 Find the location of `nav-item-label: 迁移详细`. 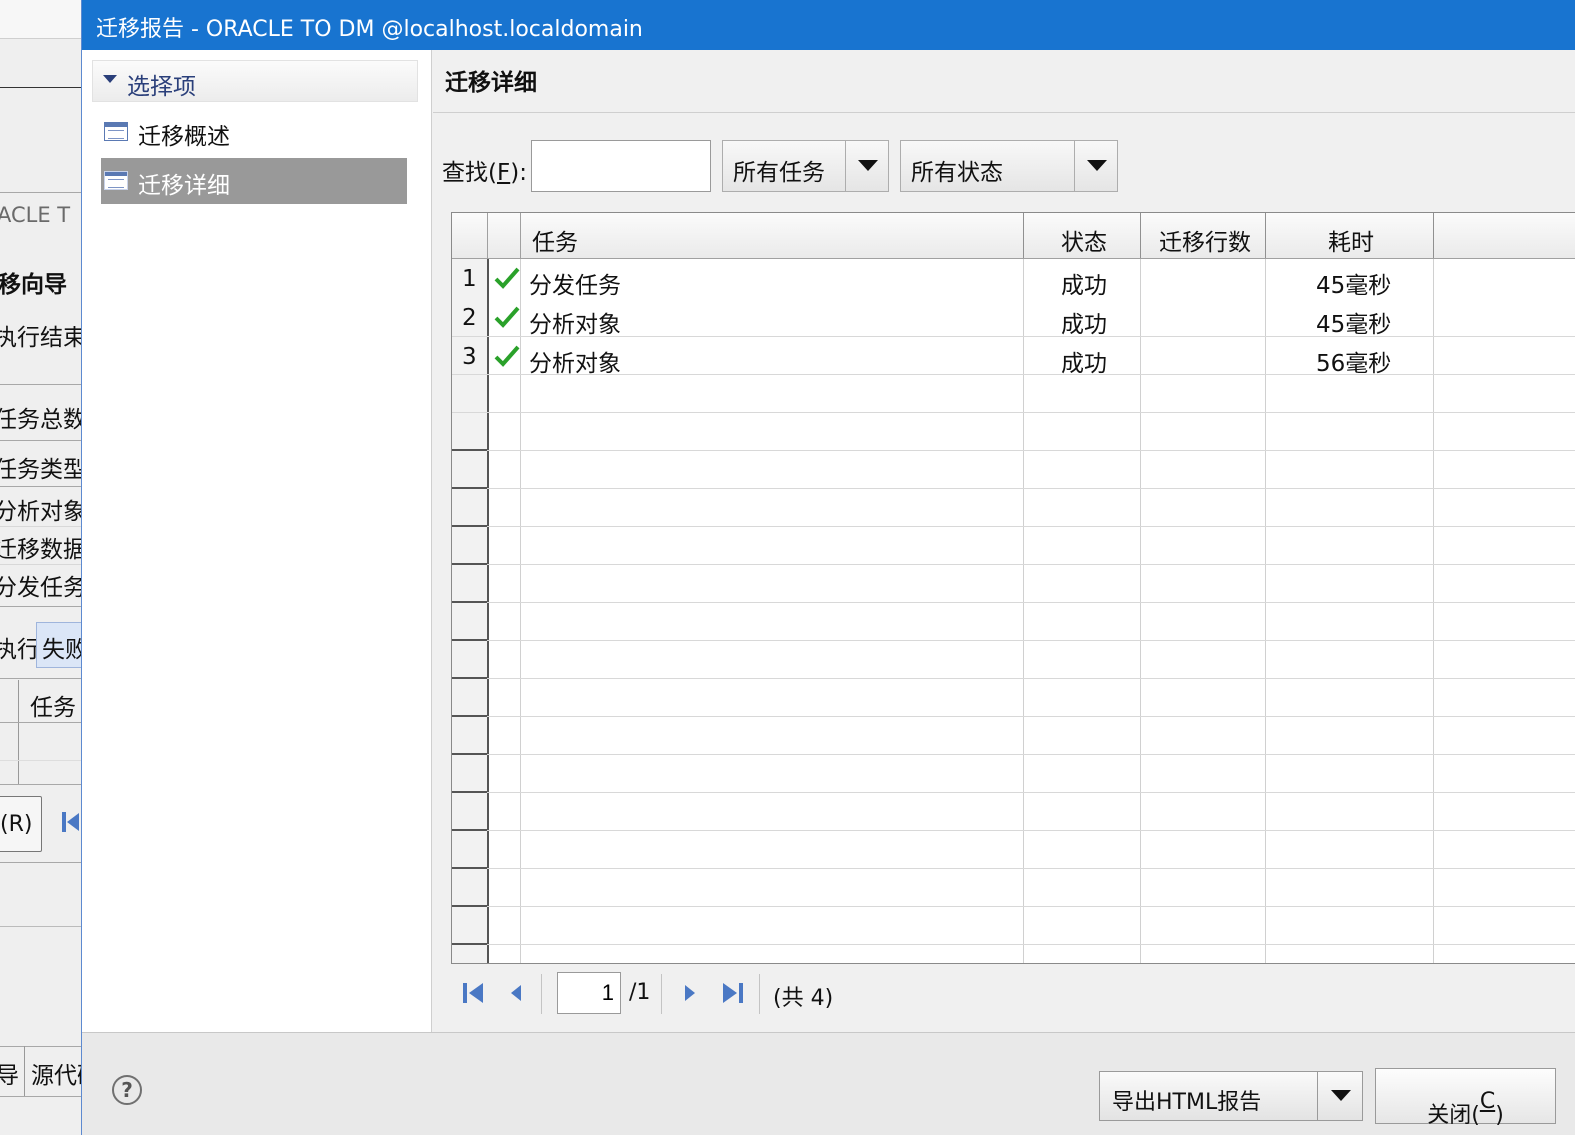

nav-item-label: 迁移详细 is located at coordinates (184, 186).